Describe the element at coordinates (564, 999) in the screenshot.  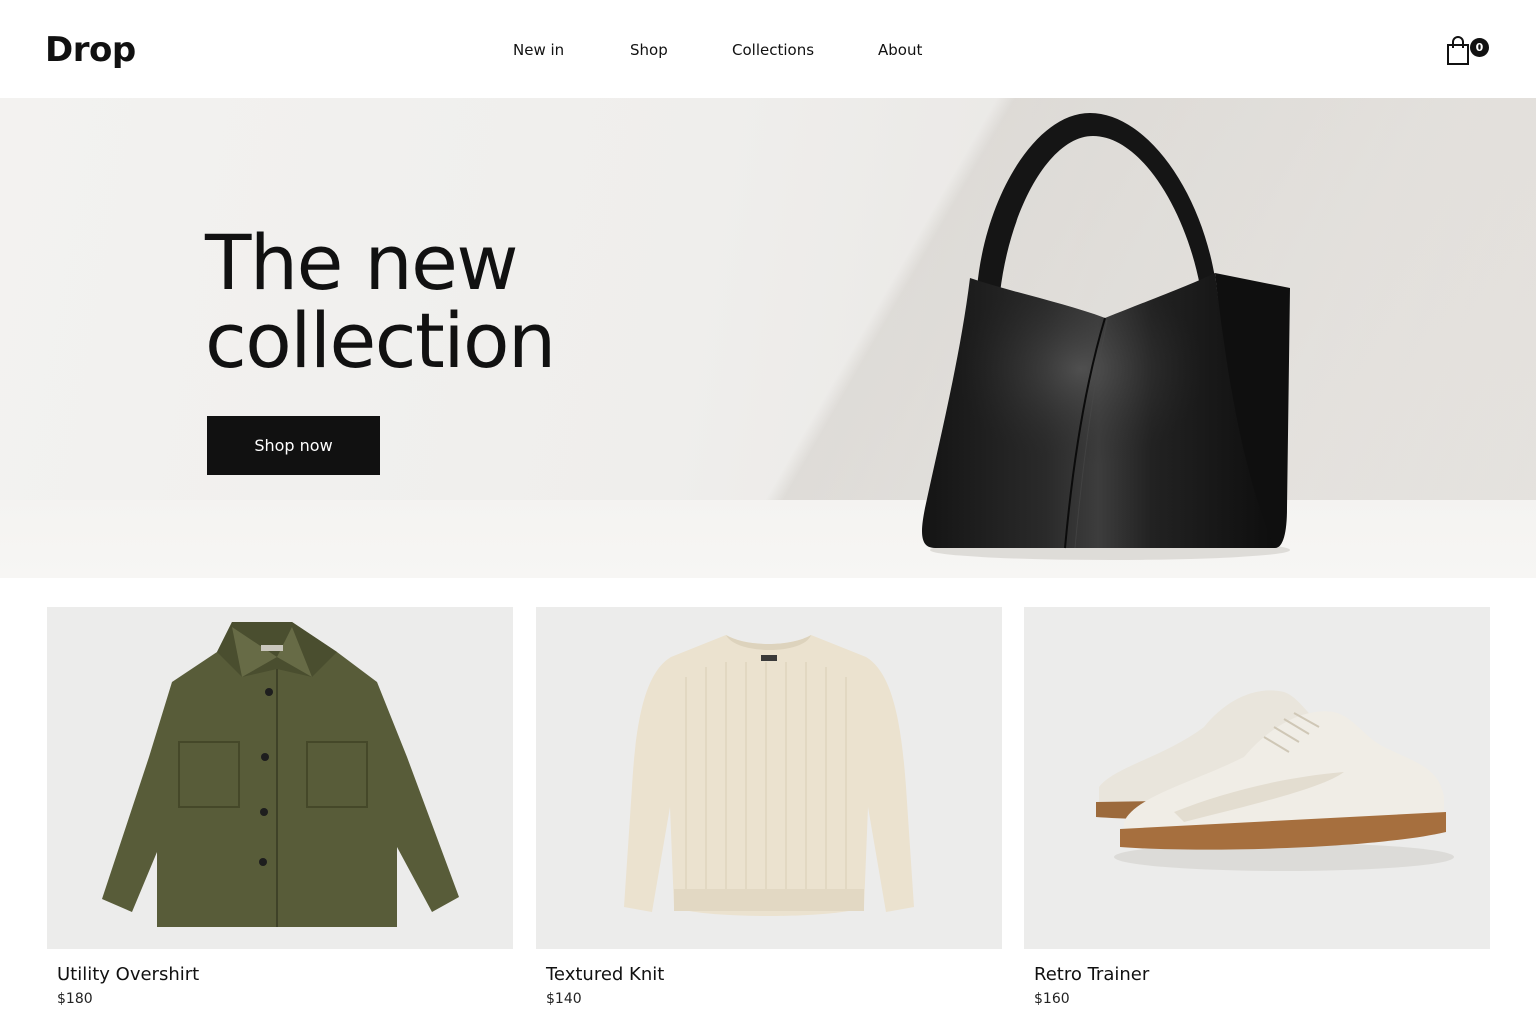
I see `product-price: $140` at that location.